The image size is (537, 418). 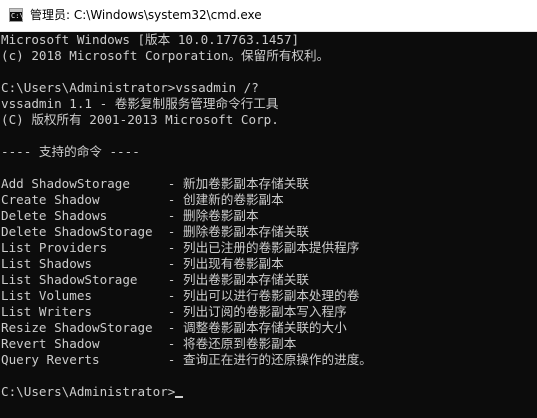 What do you see at coordinates (155, 183) in the screenshot?
I see `command-row: Add ShadowStorage - 新加卷影副本存储关联` at bounding box center [155, 183].